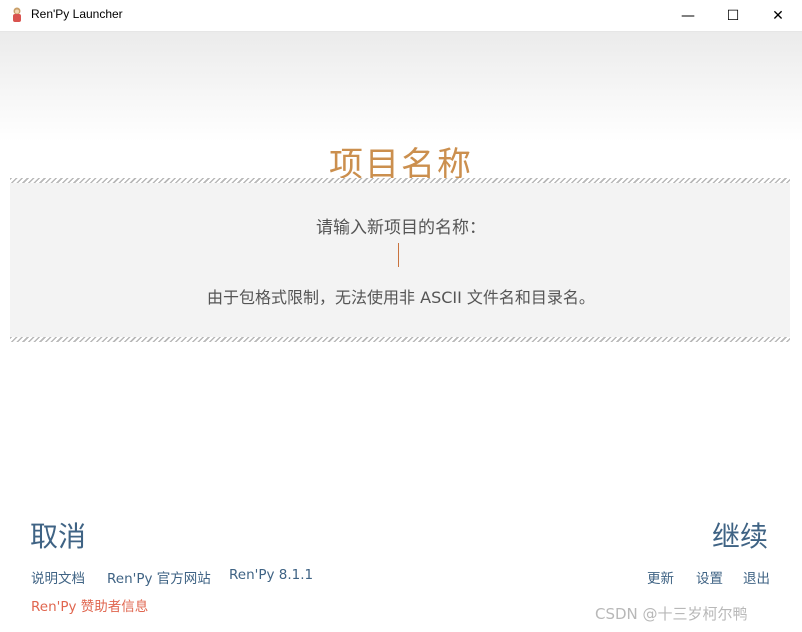 This screenshot has width=802, height=632. I want to click on maximize-icon: ☐, so click(733, 15).